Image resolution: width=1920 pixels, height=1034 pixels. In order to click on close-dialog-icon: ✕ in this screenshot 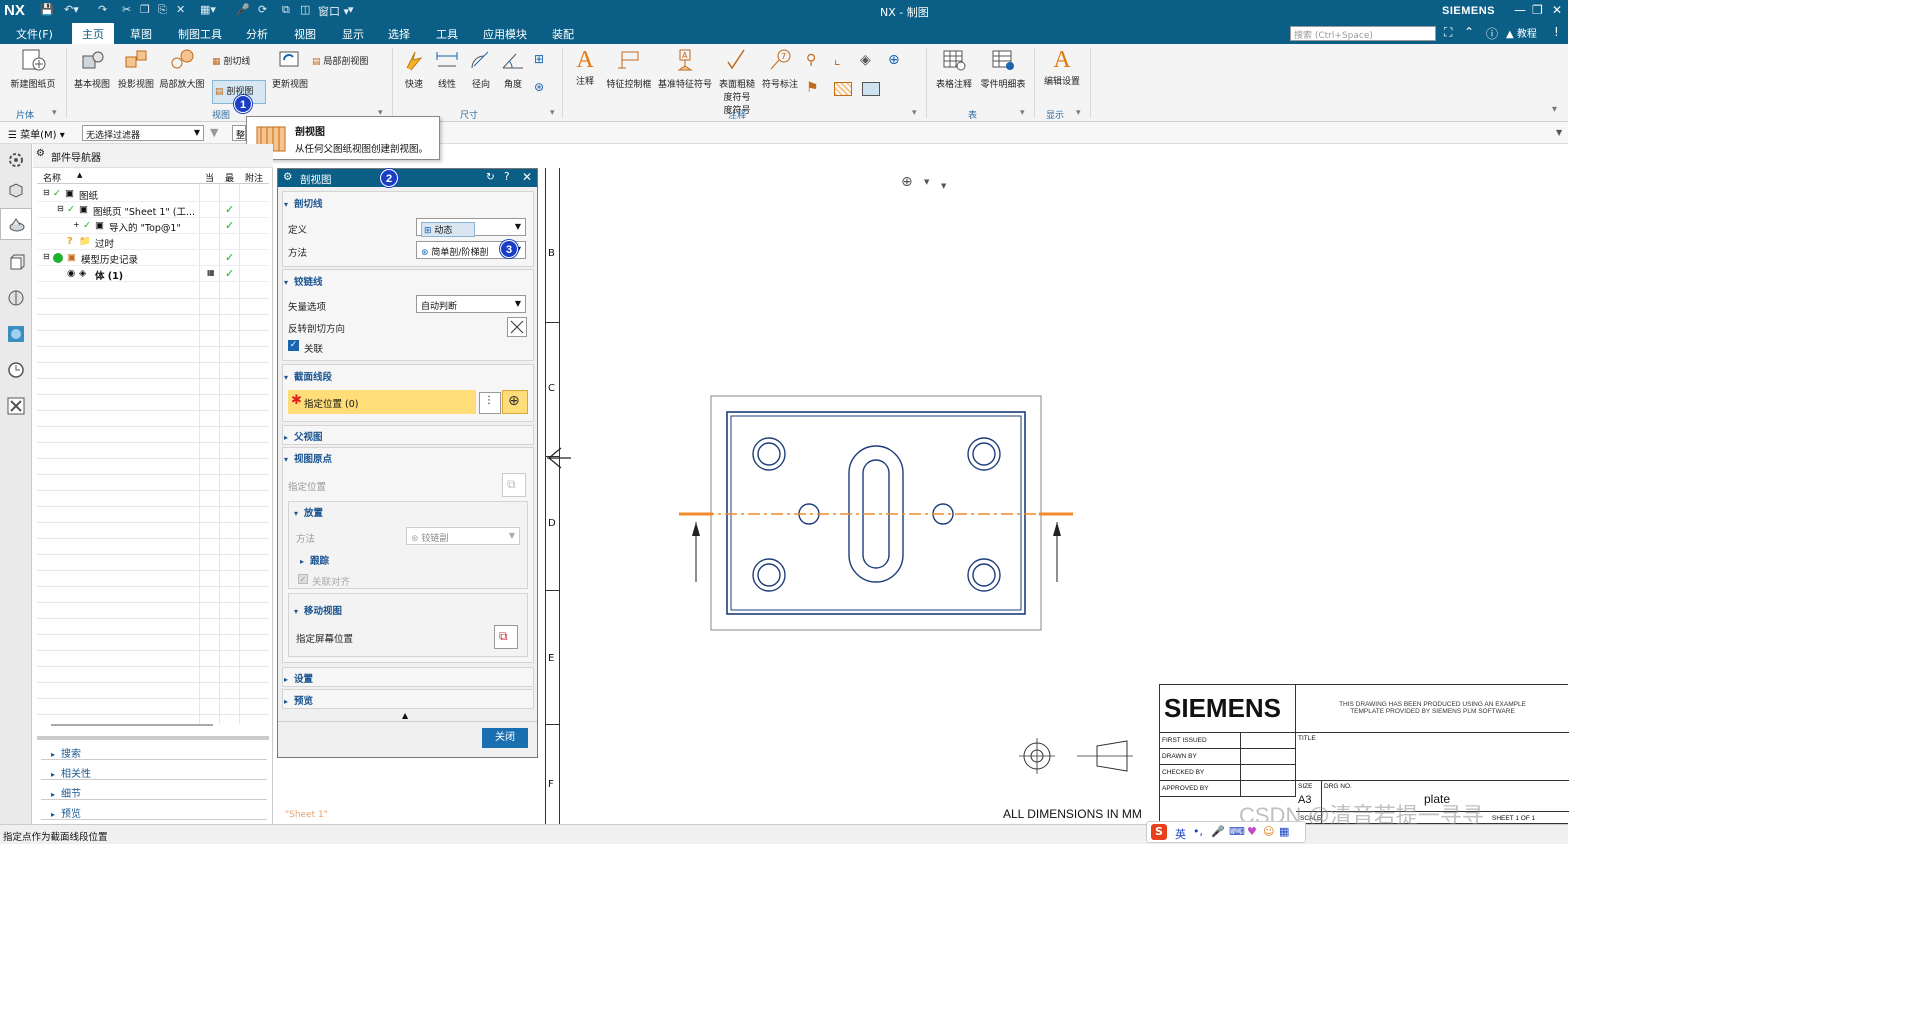, I will do `click(527, 177)`.